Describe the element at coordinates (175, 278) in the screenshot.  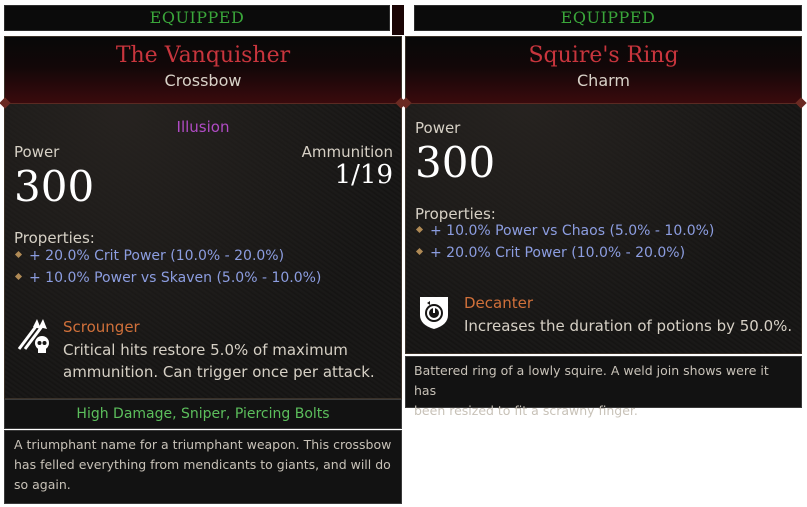
I see `property-text: + 10.0% Power vs Skaven (5.0% - 10.0%)` at that location.